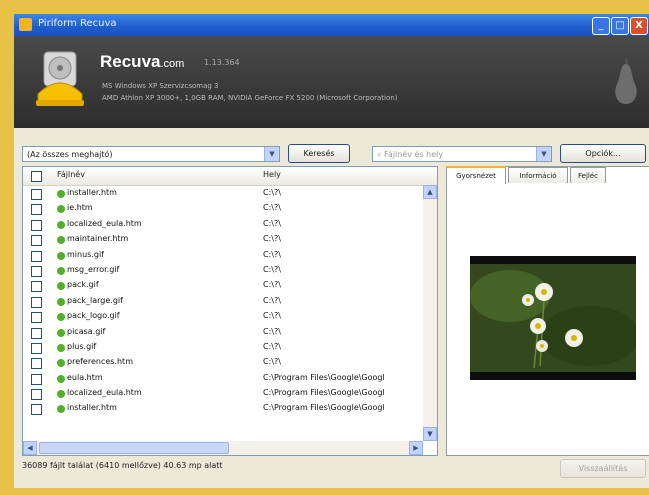 The image size is (649, 495). I want to click on version-label: 1.13.364, so click(222, 62).